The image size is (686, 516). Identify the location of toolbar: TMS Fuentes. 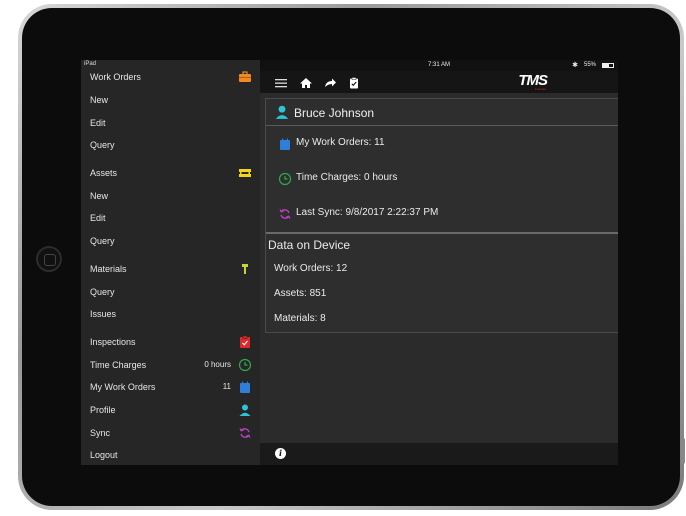
(439, 82).